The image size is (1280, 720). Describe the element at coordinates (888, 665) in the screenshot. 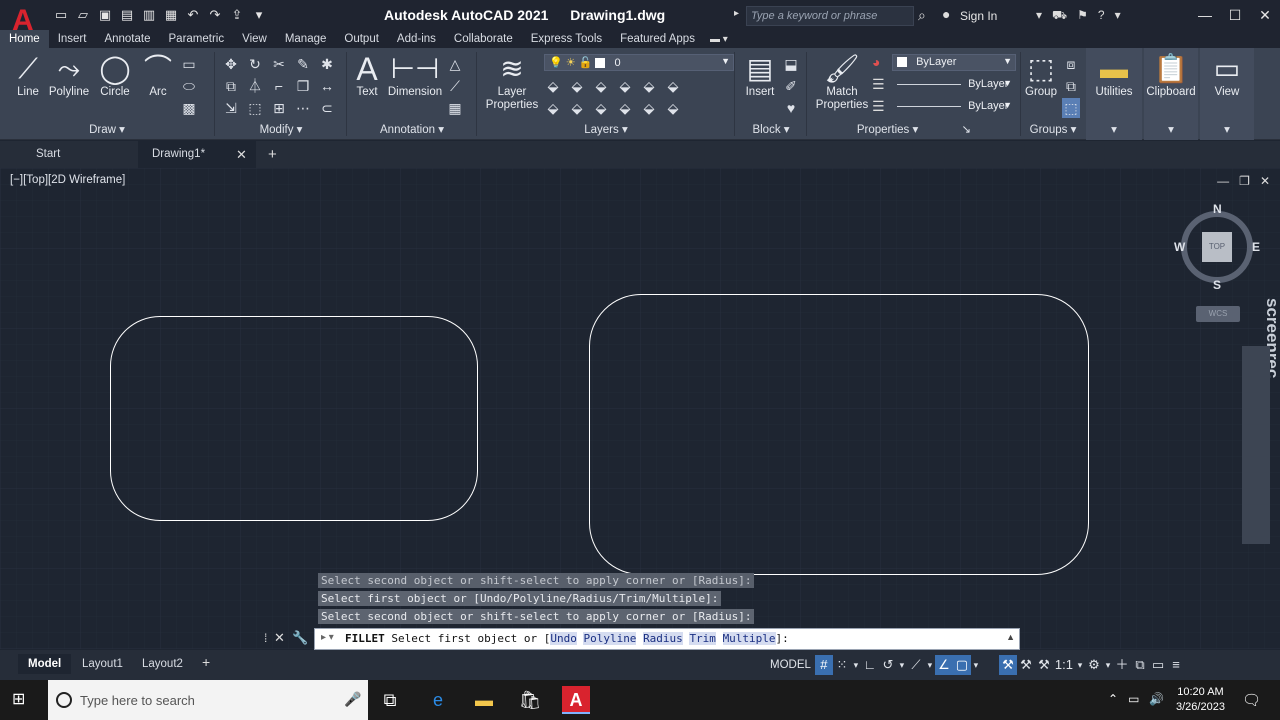

I see `polar-tracking-icon: ↺` at that location.